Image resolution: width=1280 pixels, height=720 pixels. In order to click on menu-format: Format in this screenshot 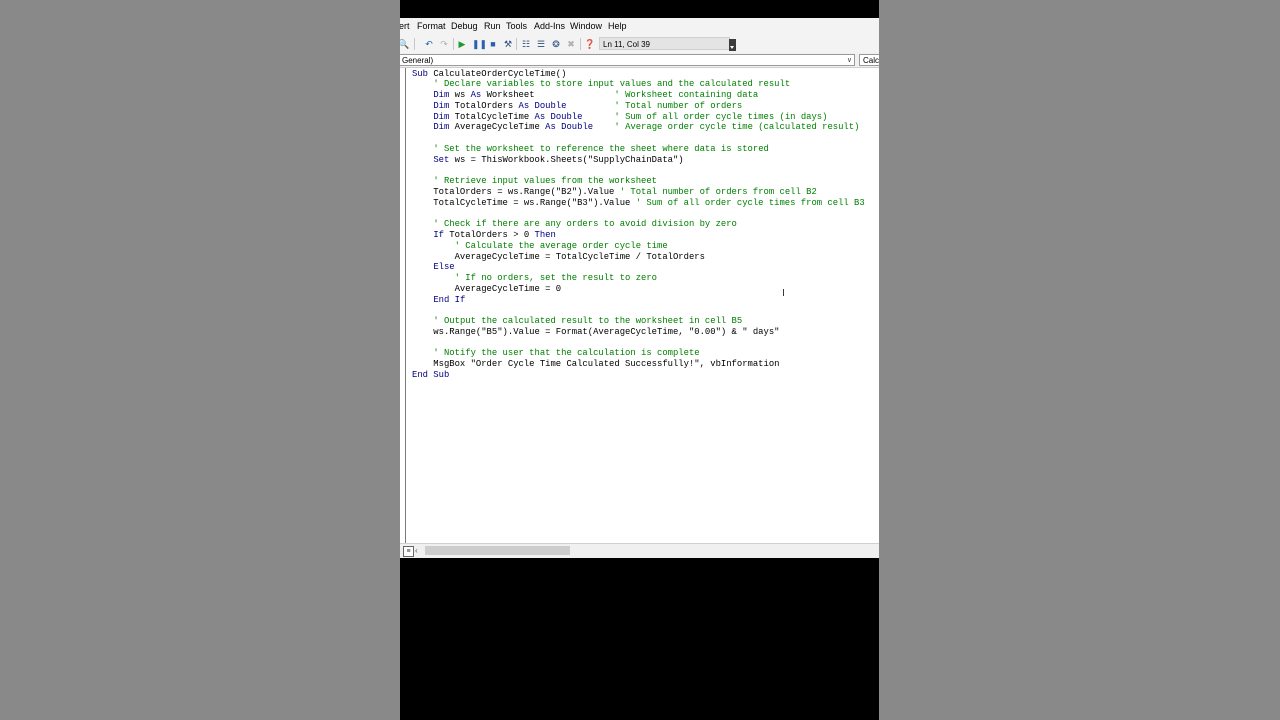, I will do `click(431, 26)`.